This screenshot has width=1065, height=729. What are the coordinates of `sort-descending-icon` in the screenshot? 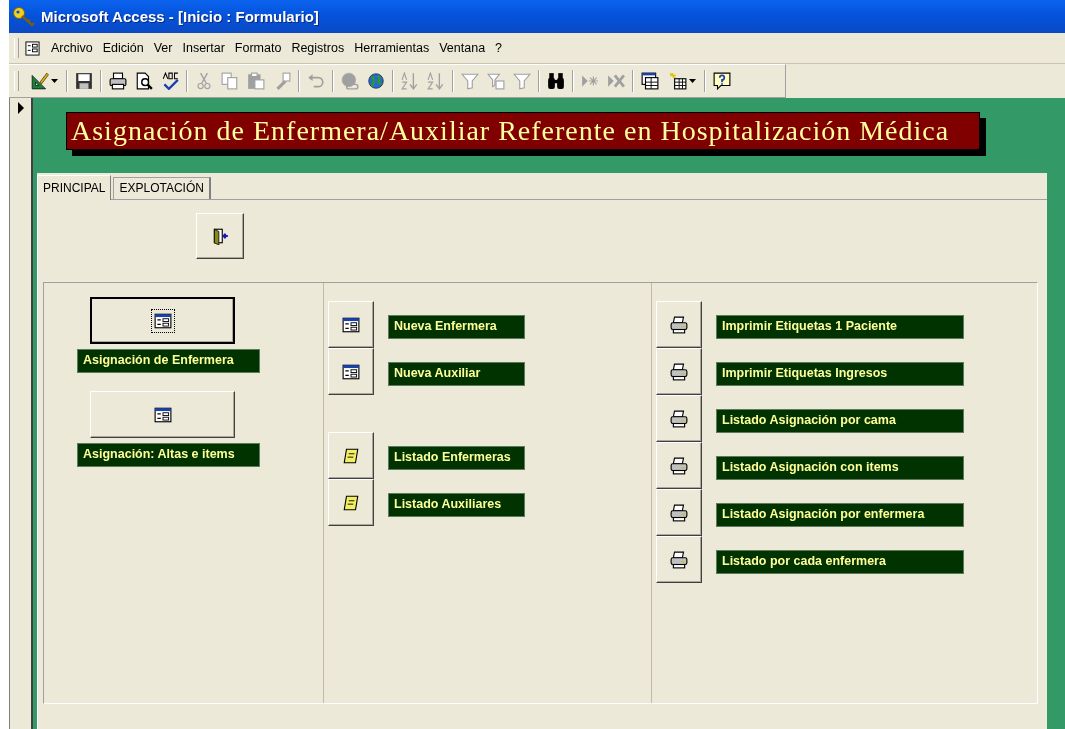 It's located at (436, 81).